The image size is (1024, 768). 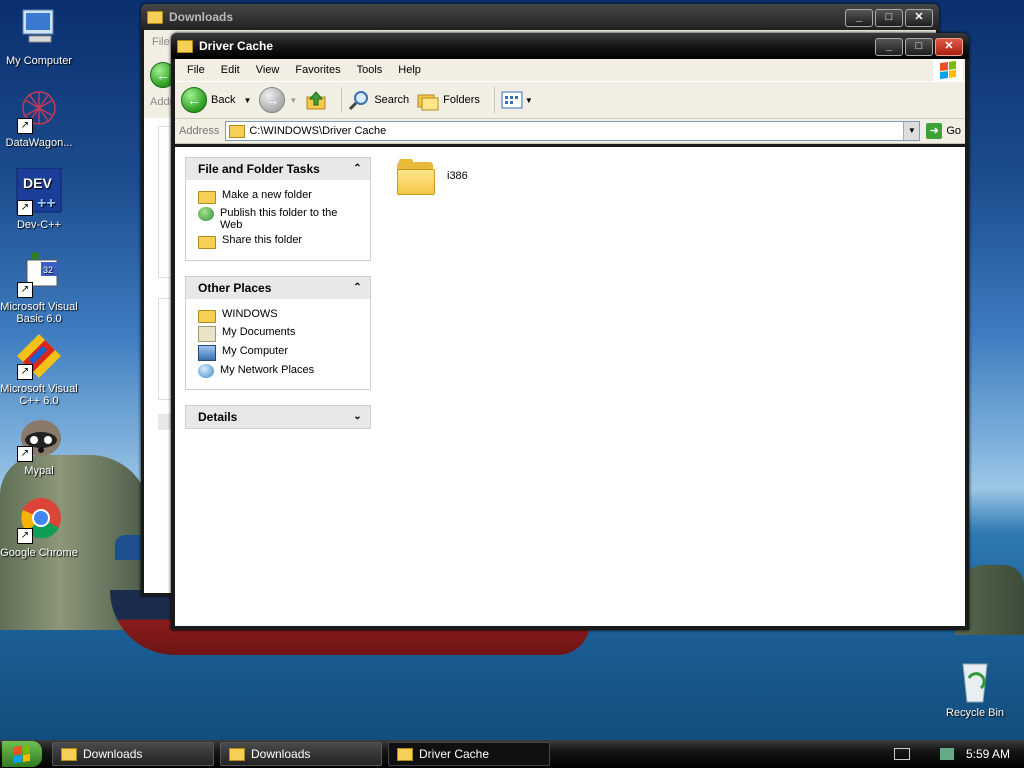 I want to click on downloads-address-fragment: Addr, so click(x=162, y=102).